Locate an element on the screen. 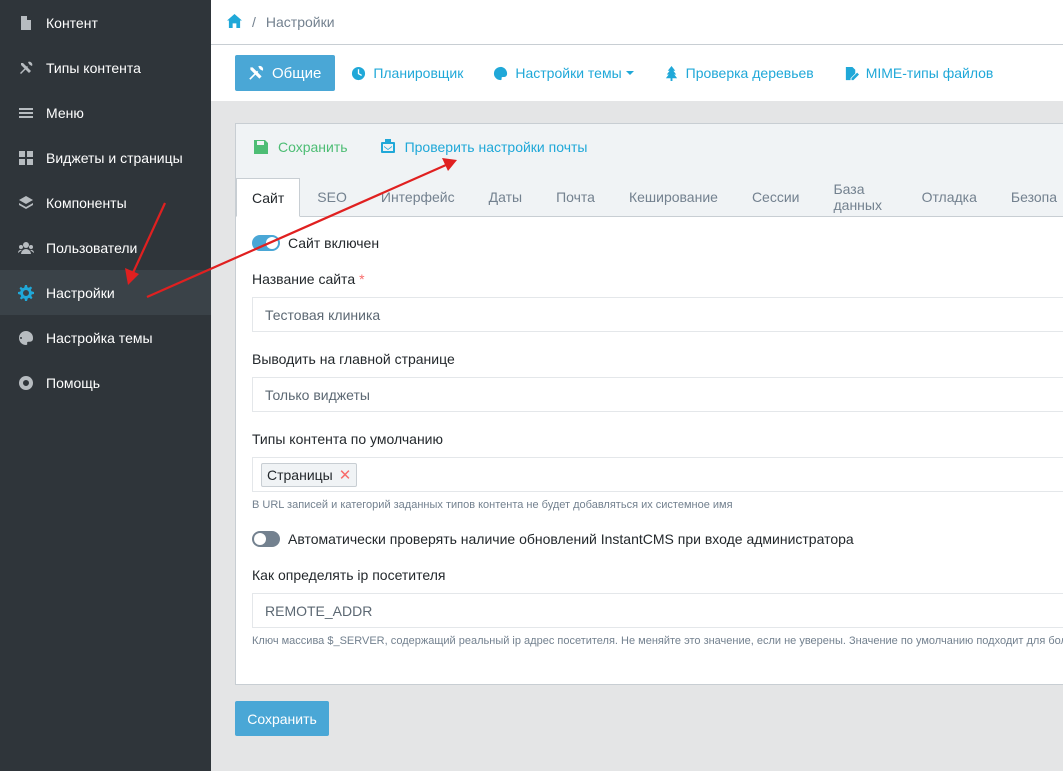 The width and height of the screenshot is (1063, 771). ctype-chip: Страницы ✕ is located at coordinates (309, 474).